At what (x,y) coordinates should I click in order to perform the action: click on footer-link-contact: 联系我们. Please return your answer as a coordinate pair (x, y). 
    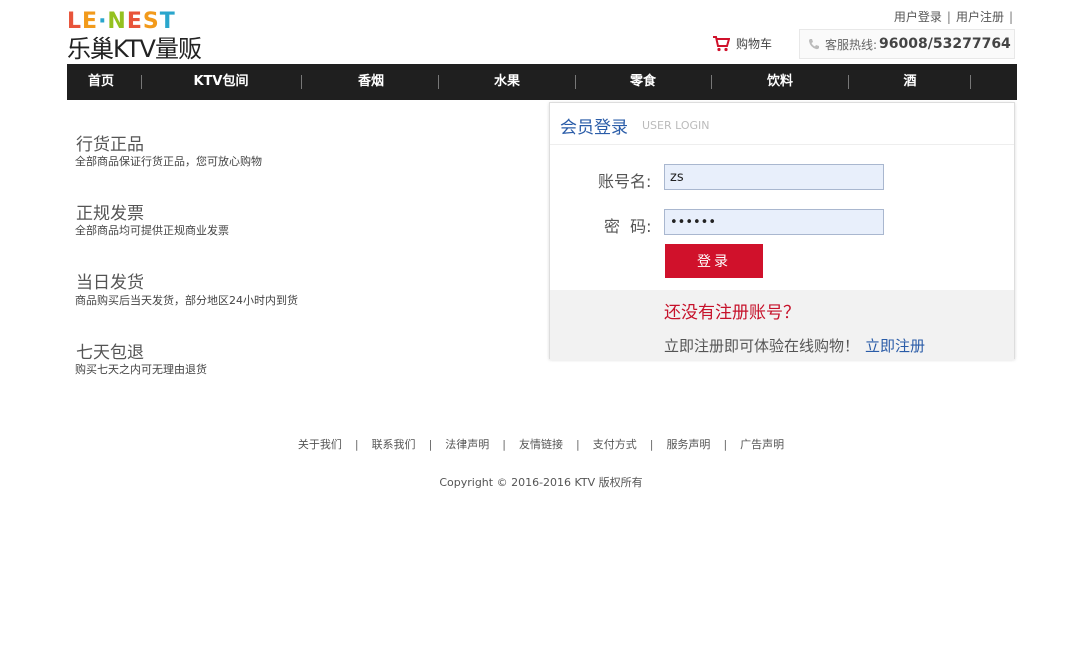
    Looking at the image, I should click on (394, 444).